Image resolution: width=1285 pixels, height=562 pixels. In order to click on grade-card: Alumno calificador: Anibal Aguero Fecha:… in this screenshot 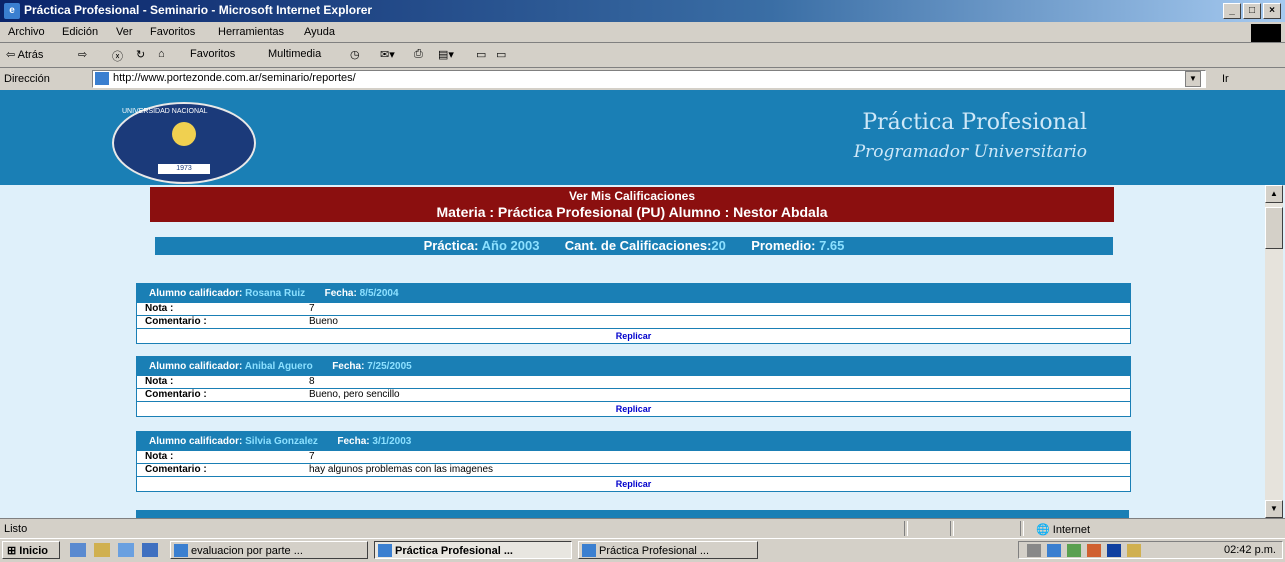, I will do `click(633, 386)`.